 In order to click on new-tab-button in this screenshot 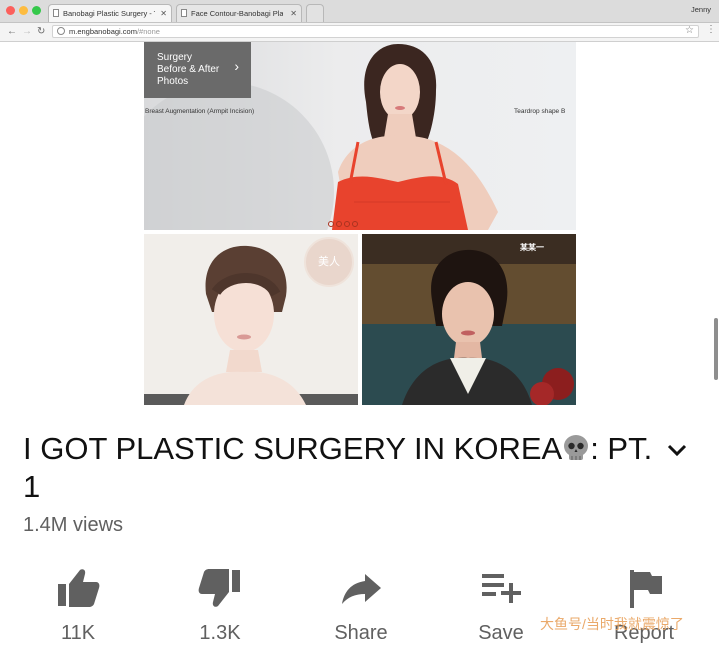, I will do `click(315, 13)`.